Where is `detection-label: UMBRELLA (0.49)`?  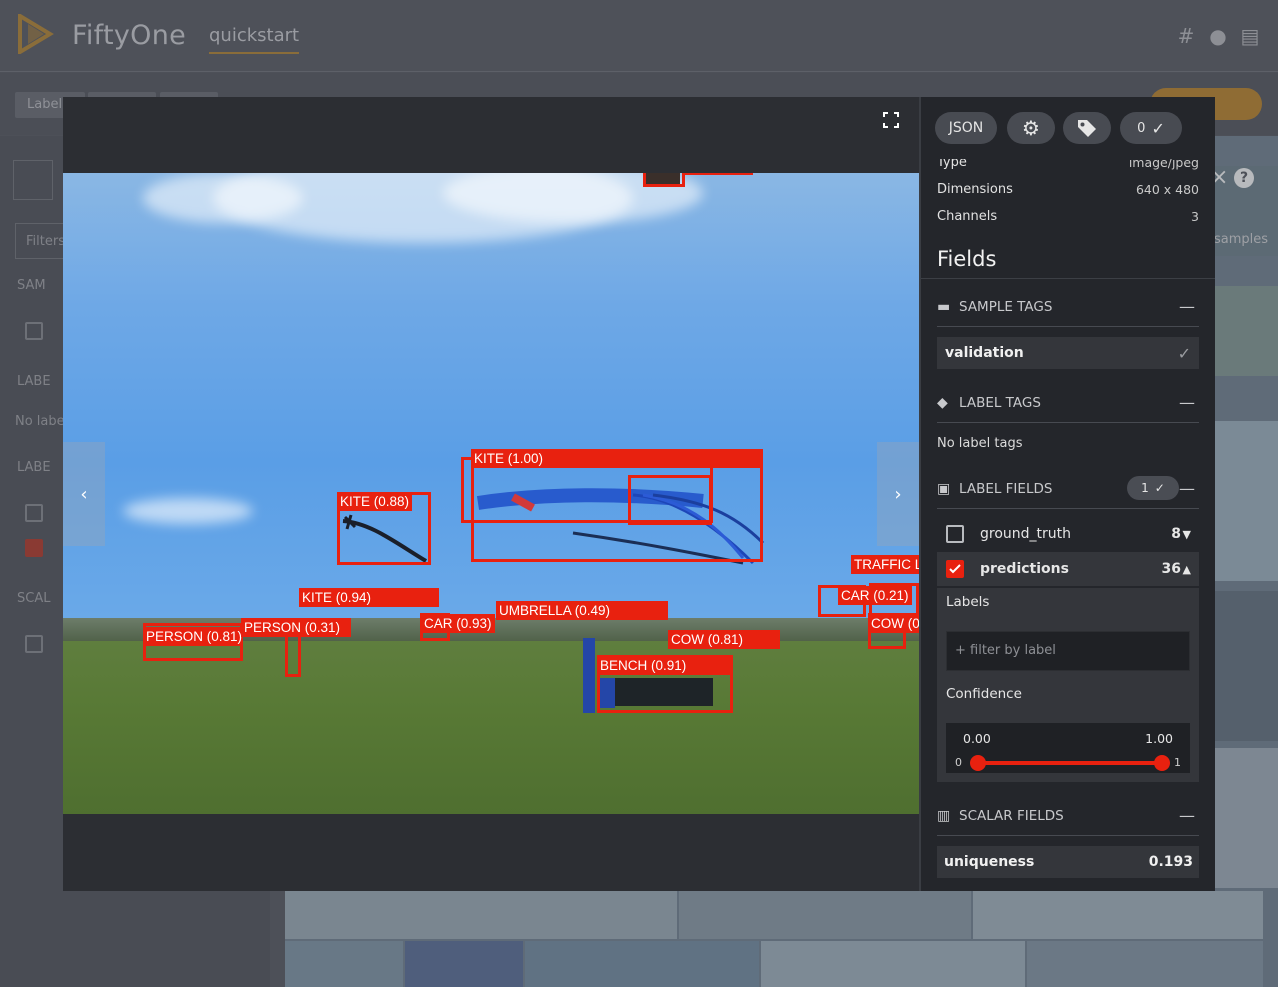
detection-label: UMBRELLA (0.49) is located at coordinates (582, 610).